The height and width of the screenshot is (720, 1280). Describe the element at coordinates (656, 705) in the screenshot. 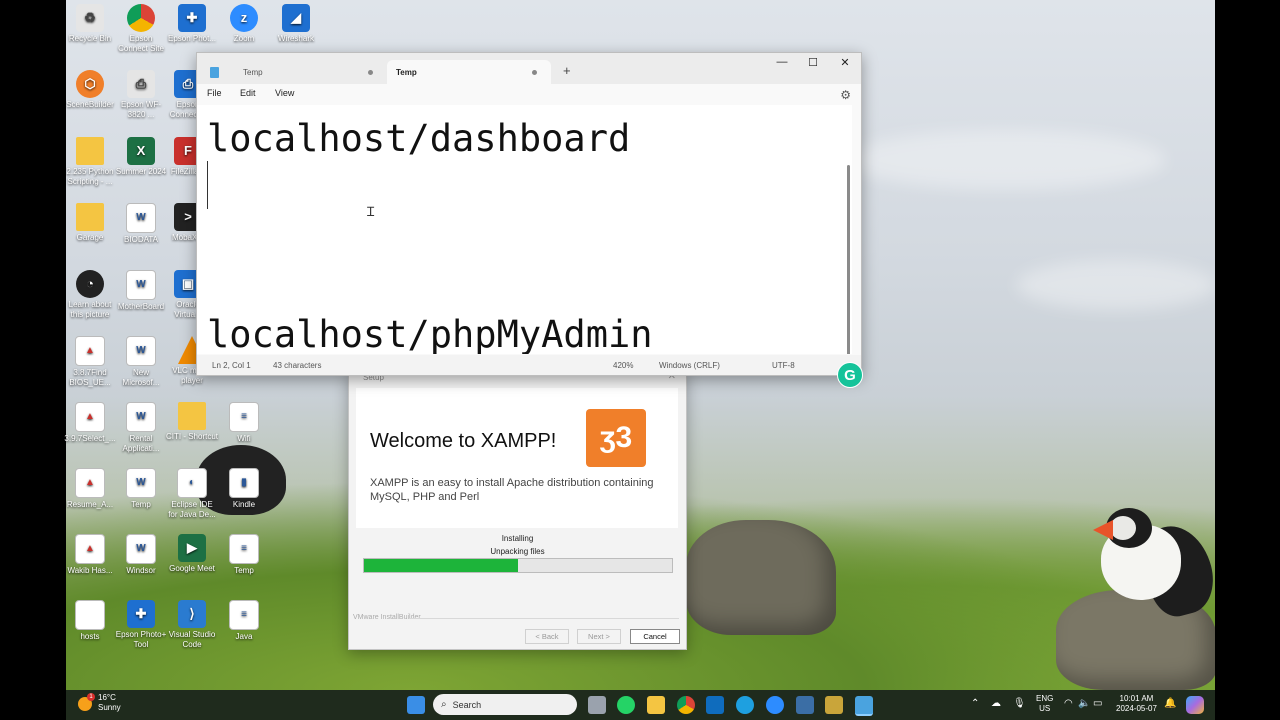

I see `file-explorer-icon` at that location.